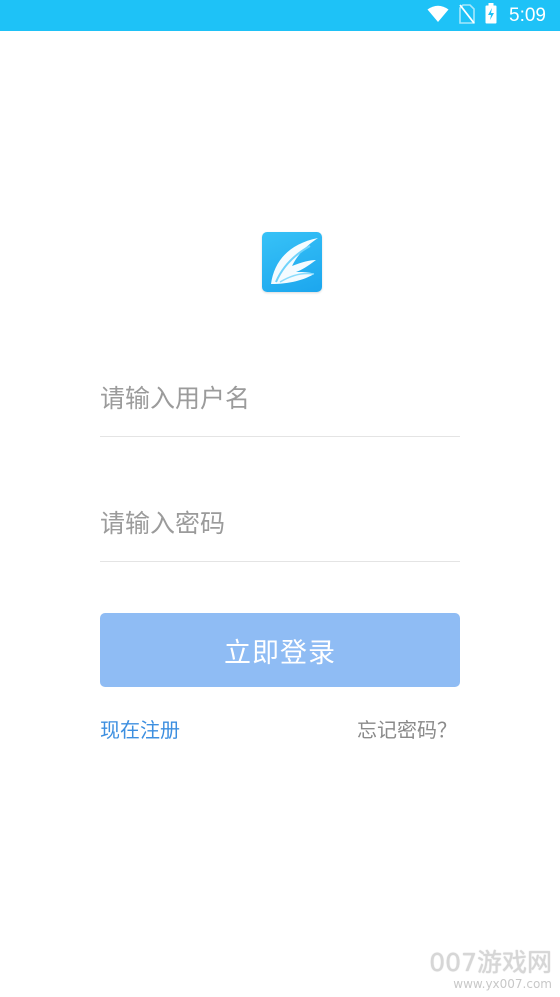  Describe the element at coordinates (502, 984) in the screenshot. I see `watermark-url: www.yx007.com` at that location.